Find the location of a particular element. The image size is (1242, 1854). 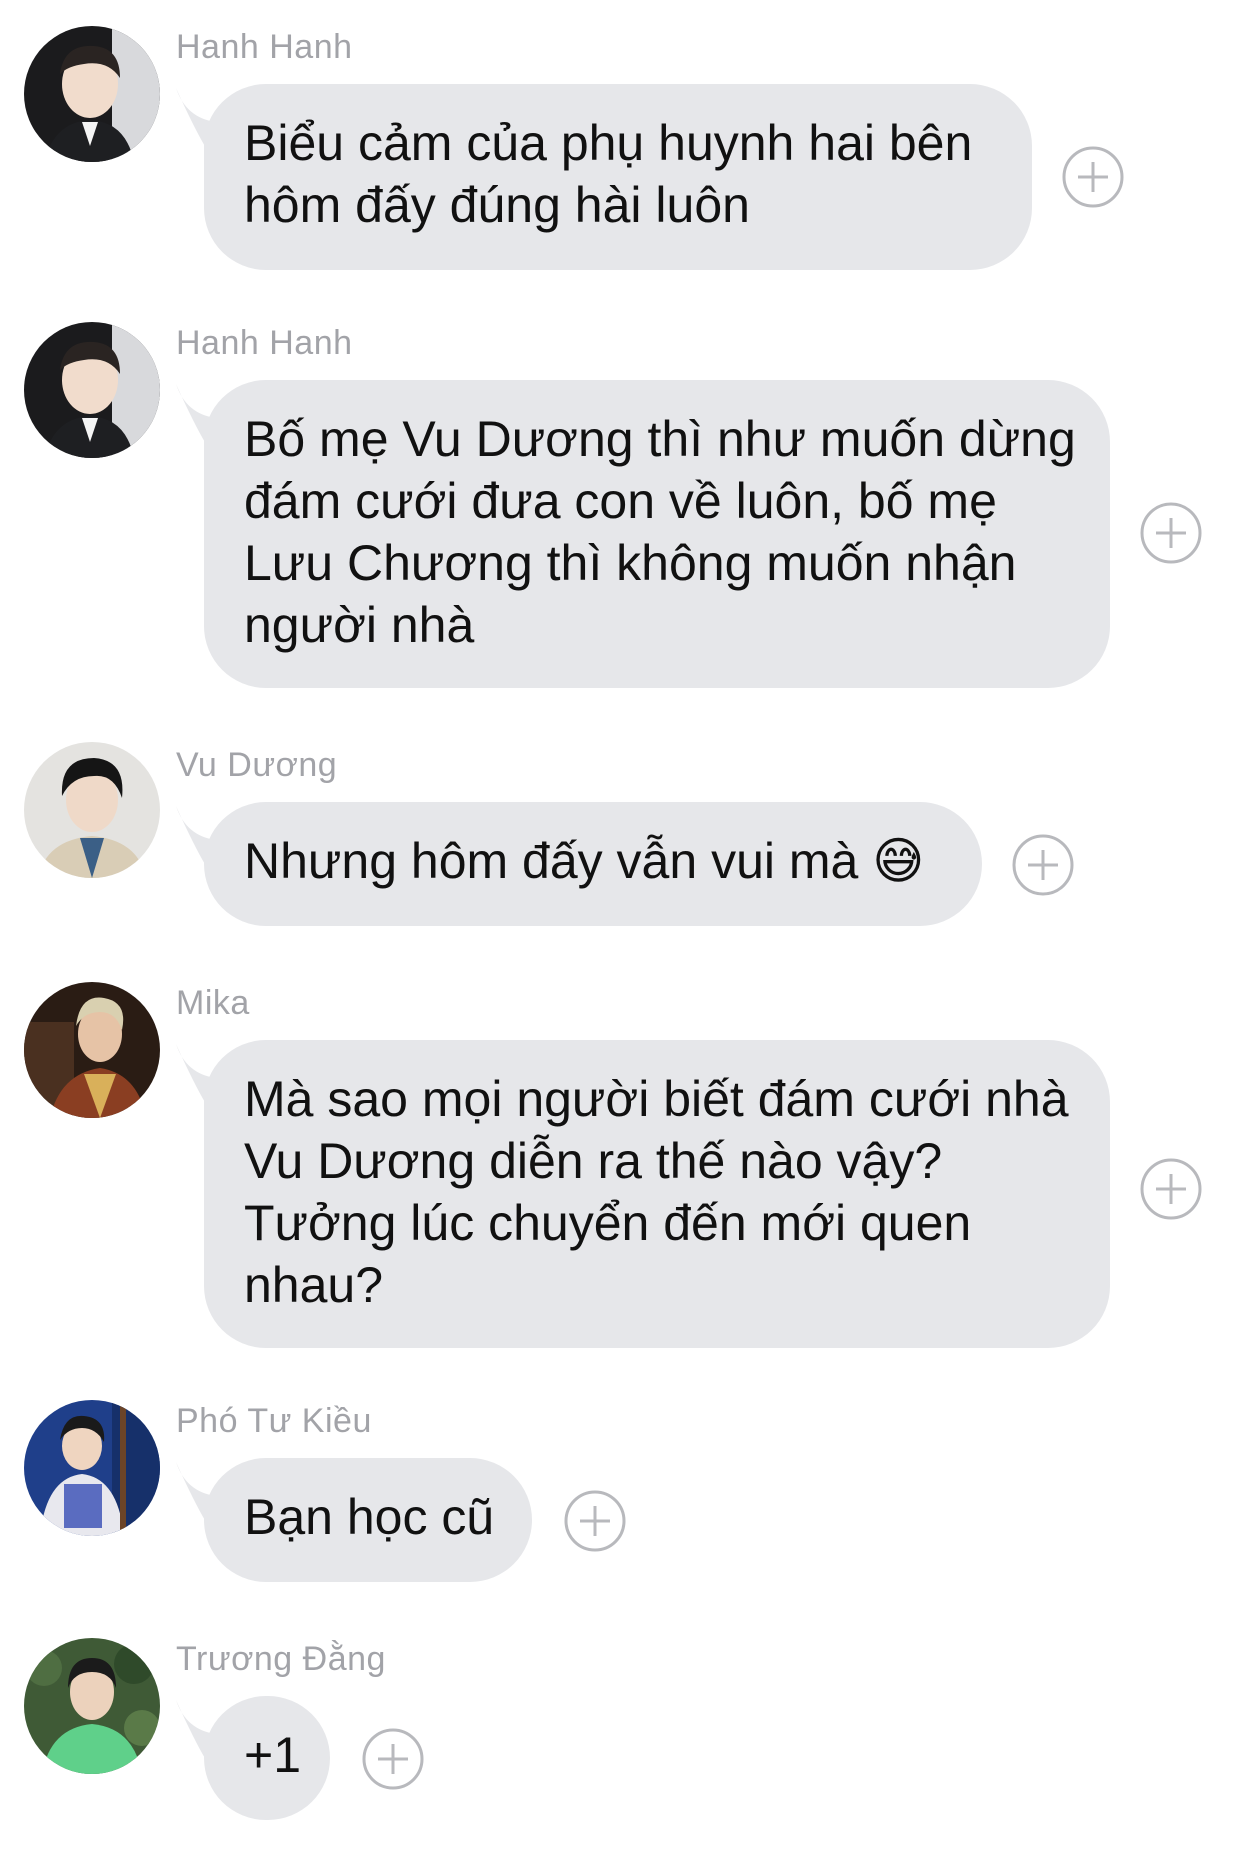

message-text-line: Vu Dương diễn ra thế nào vậy? is located at coordinates (593, 1161).